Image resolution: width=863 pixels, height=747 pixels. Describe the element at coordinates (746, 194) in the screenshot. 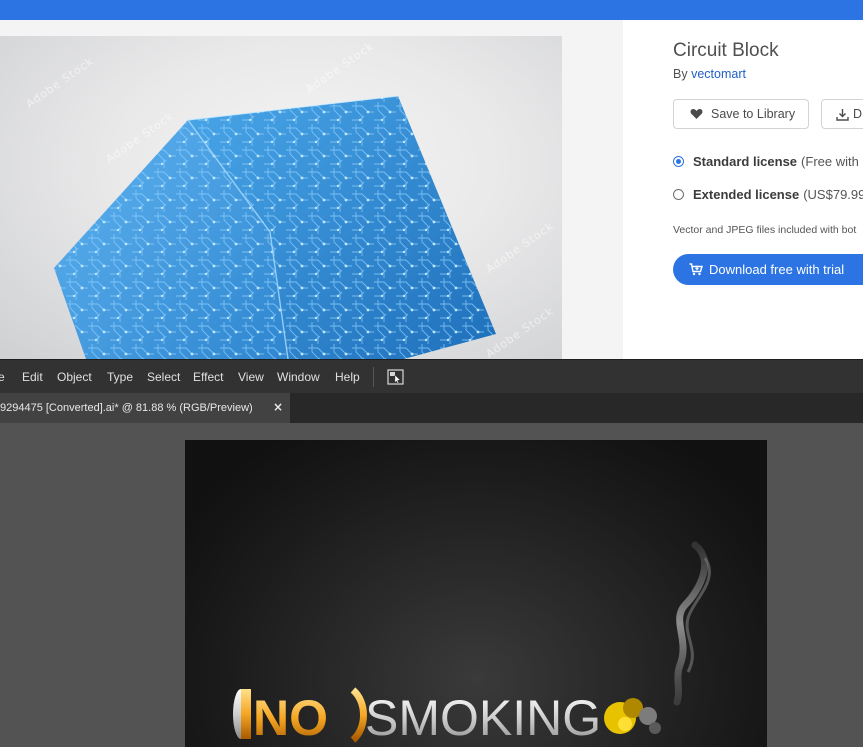

I see `extended-license-label: Extended license` at that location.